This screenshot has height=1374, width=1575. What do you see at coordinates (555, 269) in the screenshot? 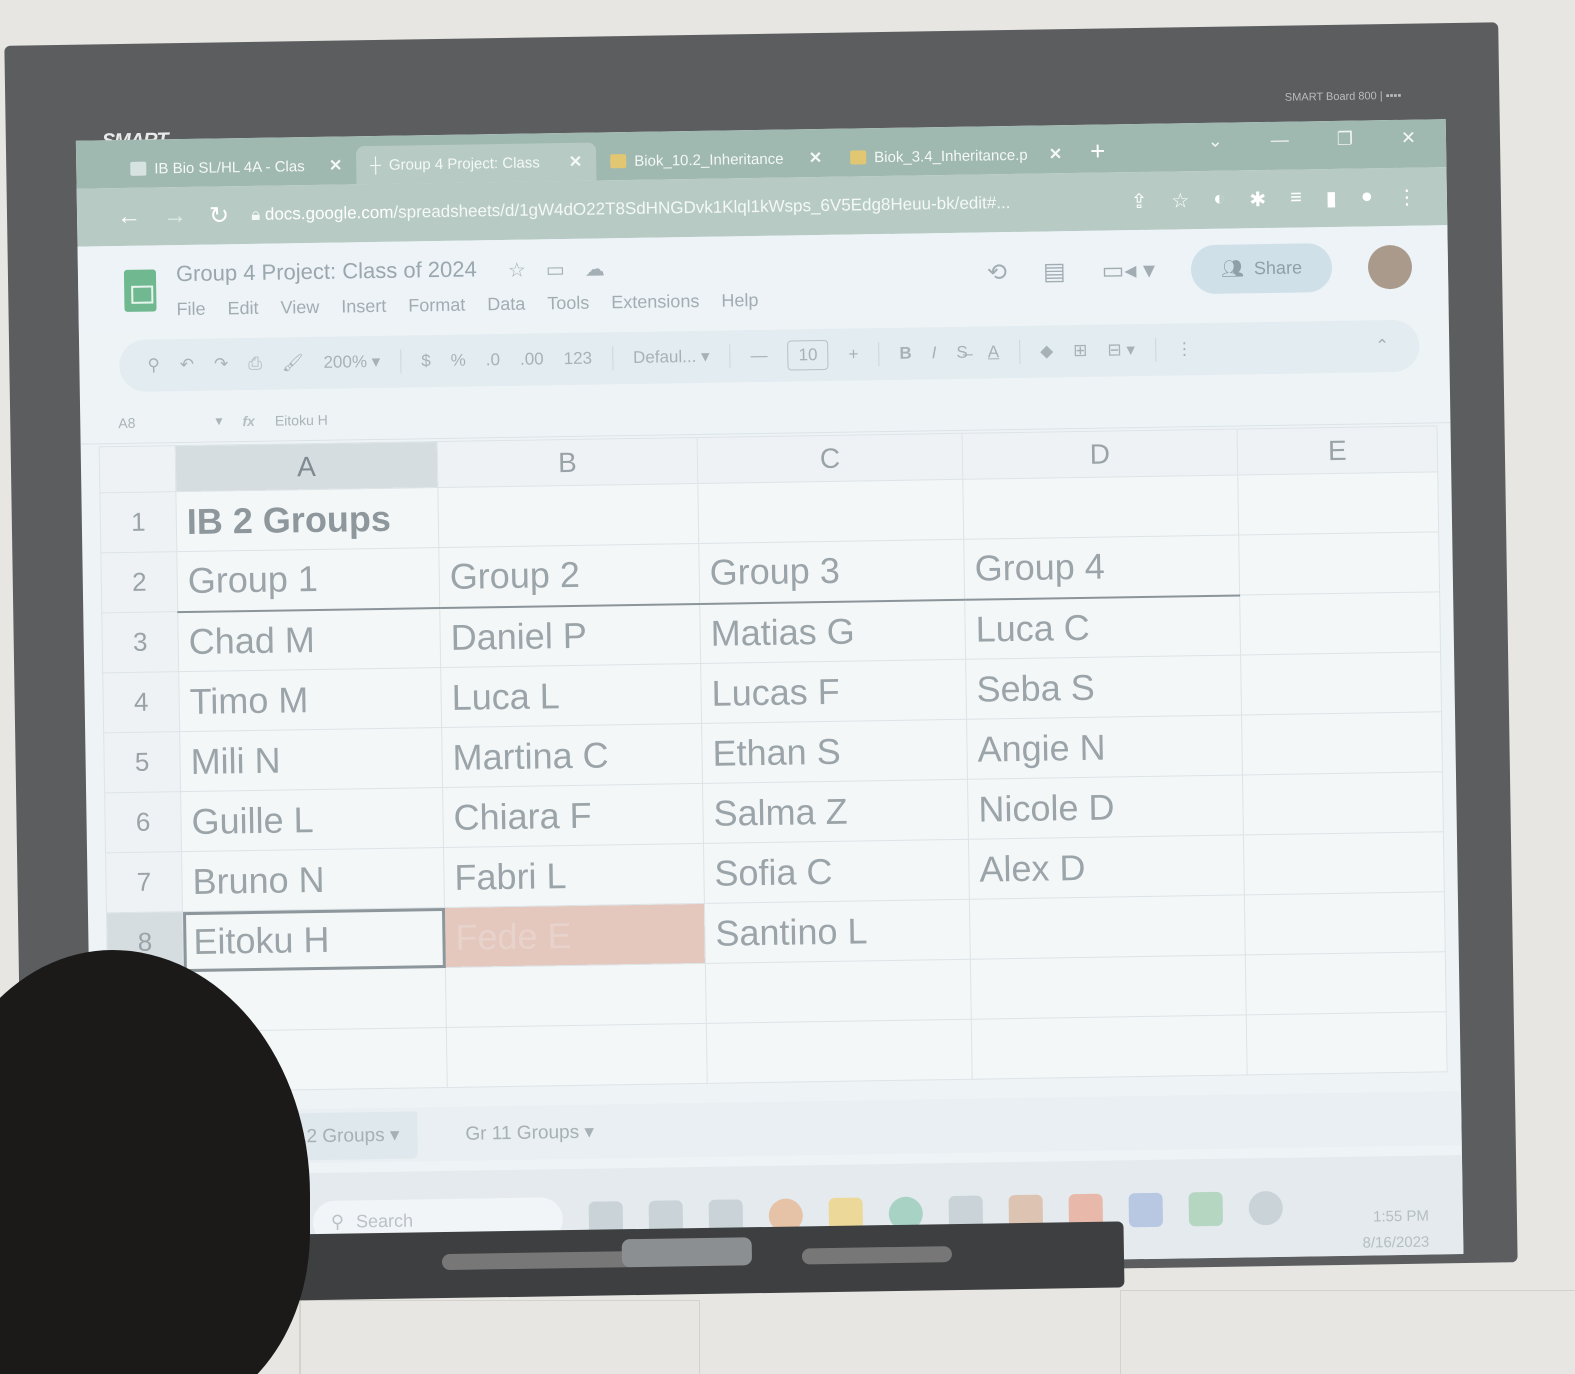
I see `move-folder-icon: ▭` at bounding box center [555, 269].